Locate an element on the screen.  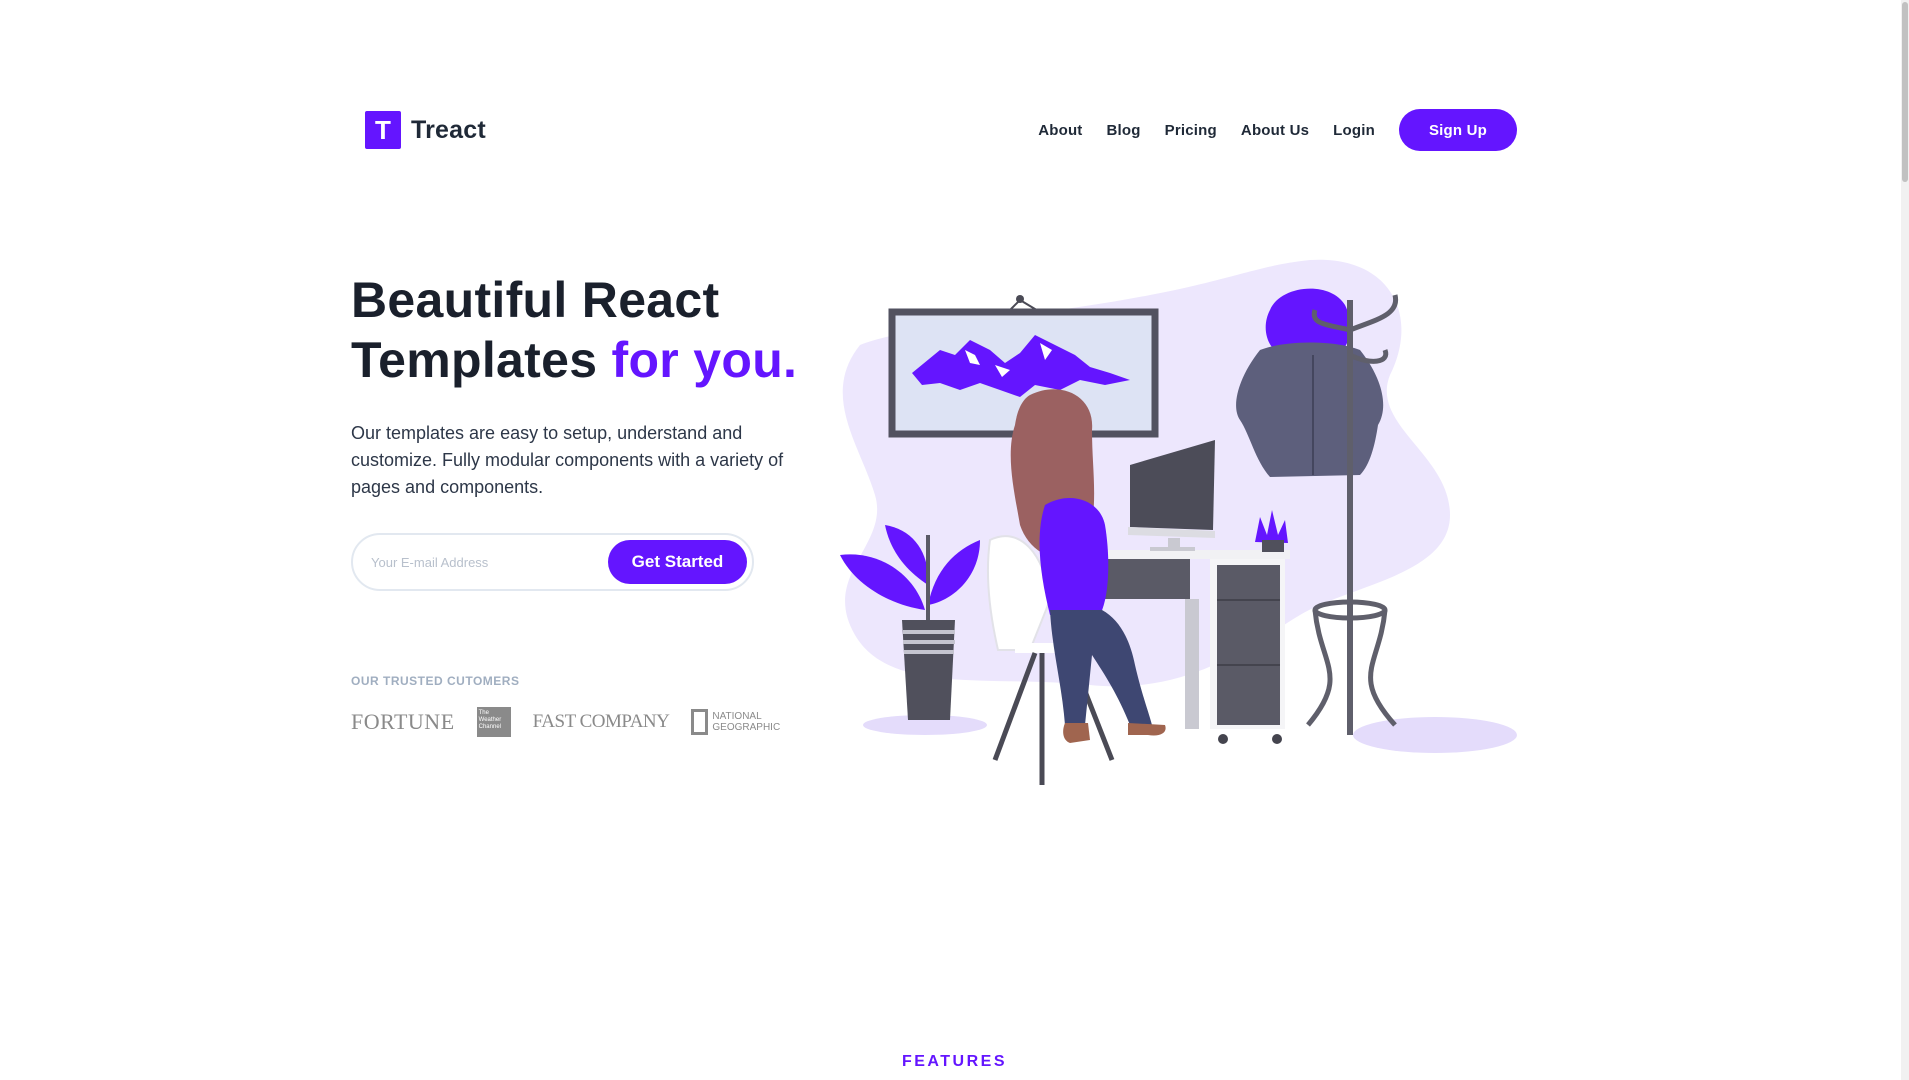
signup-button: Sign Up is located at coordinates (1458, 130).